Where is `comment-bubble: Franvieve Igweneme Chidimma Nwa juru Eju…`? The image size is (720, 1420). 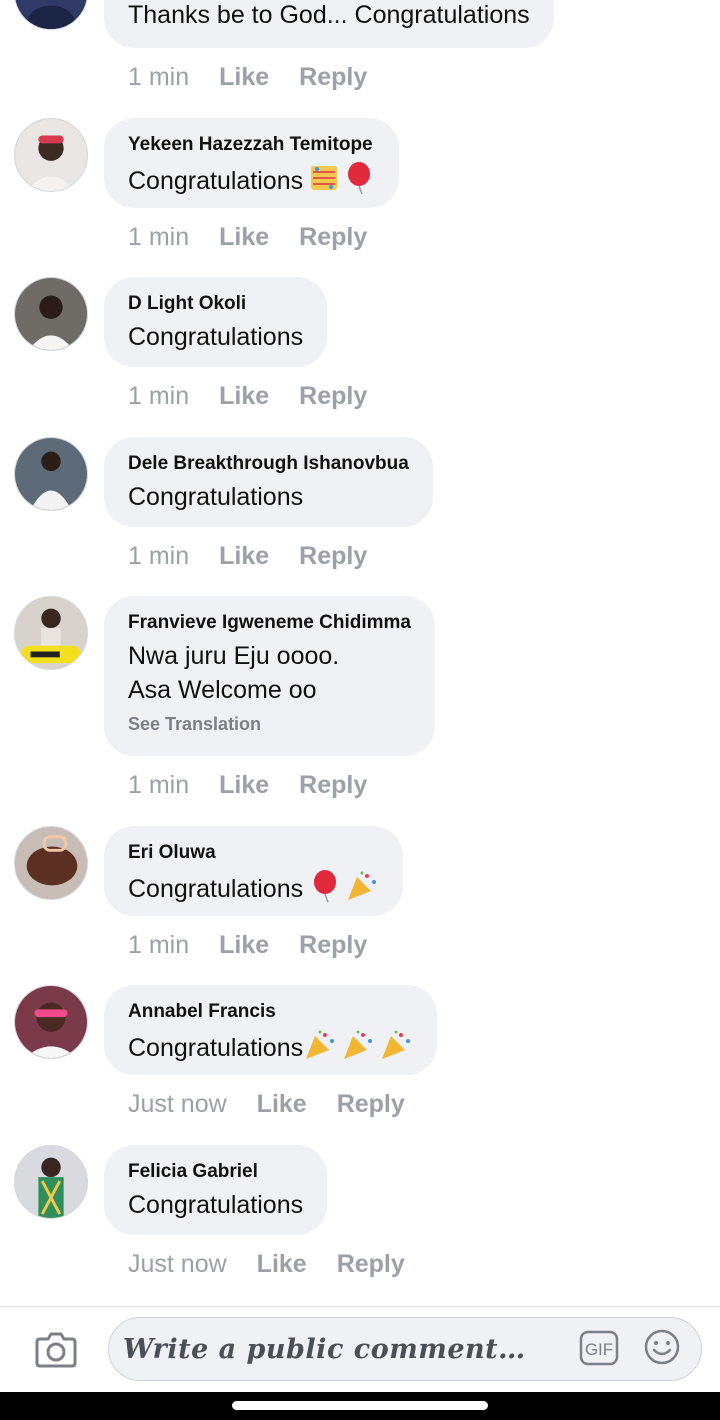 comment-bubble: Franvieve Igweneme Chidimma Nwa juru Eju… is located at coordinates (269, 676).